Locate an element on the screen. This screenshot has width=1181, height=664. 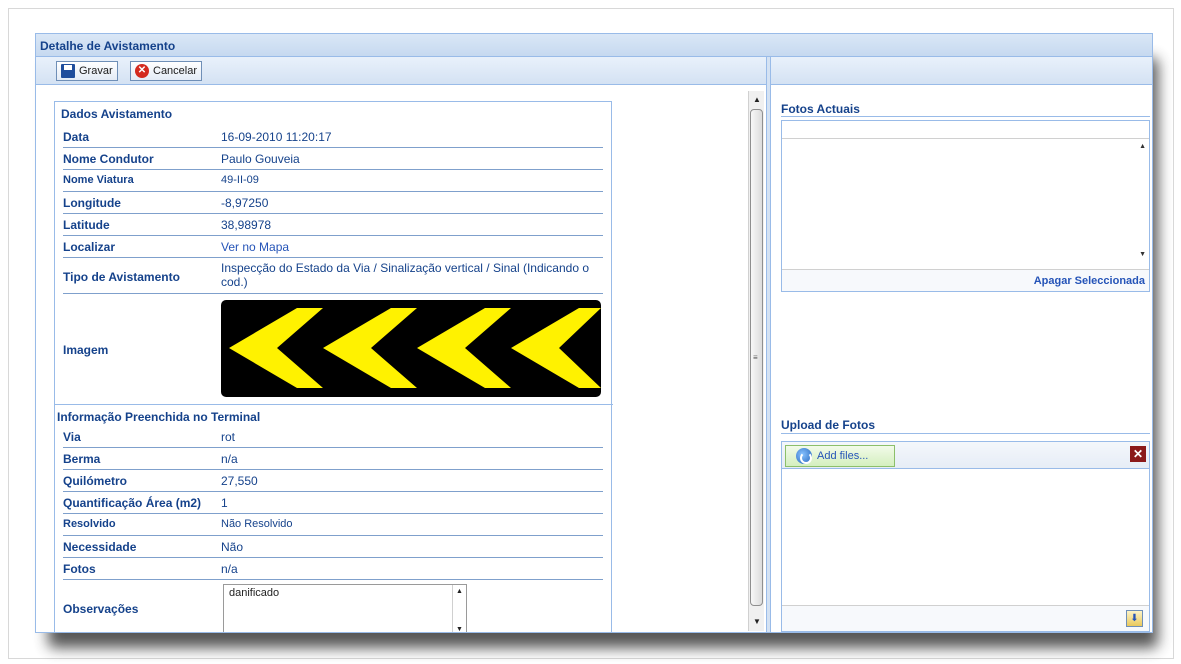
section-divider is located at coordinates (334, 404).